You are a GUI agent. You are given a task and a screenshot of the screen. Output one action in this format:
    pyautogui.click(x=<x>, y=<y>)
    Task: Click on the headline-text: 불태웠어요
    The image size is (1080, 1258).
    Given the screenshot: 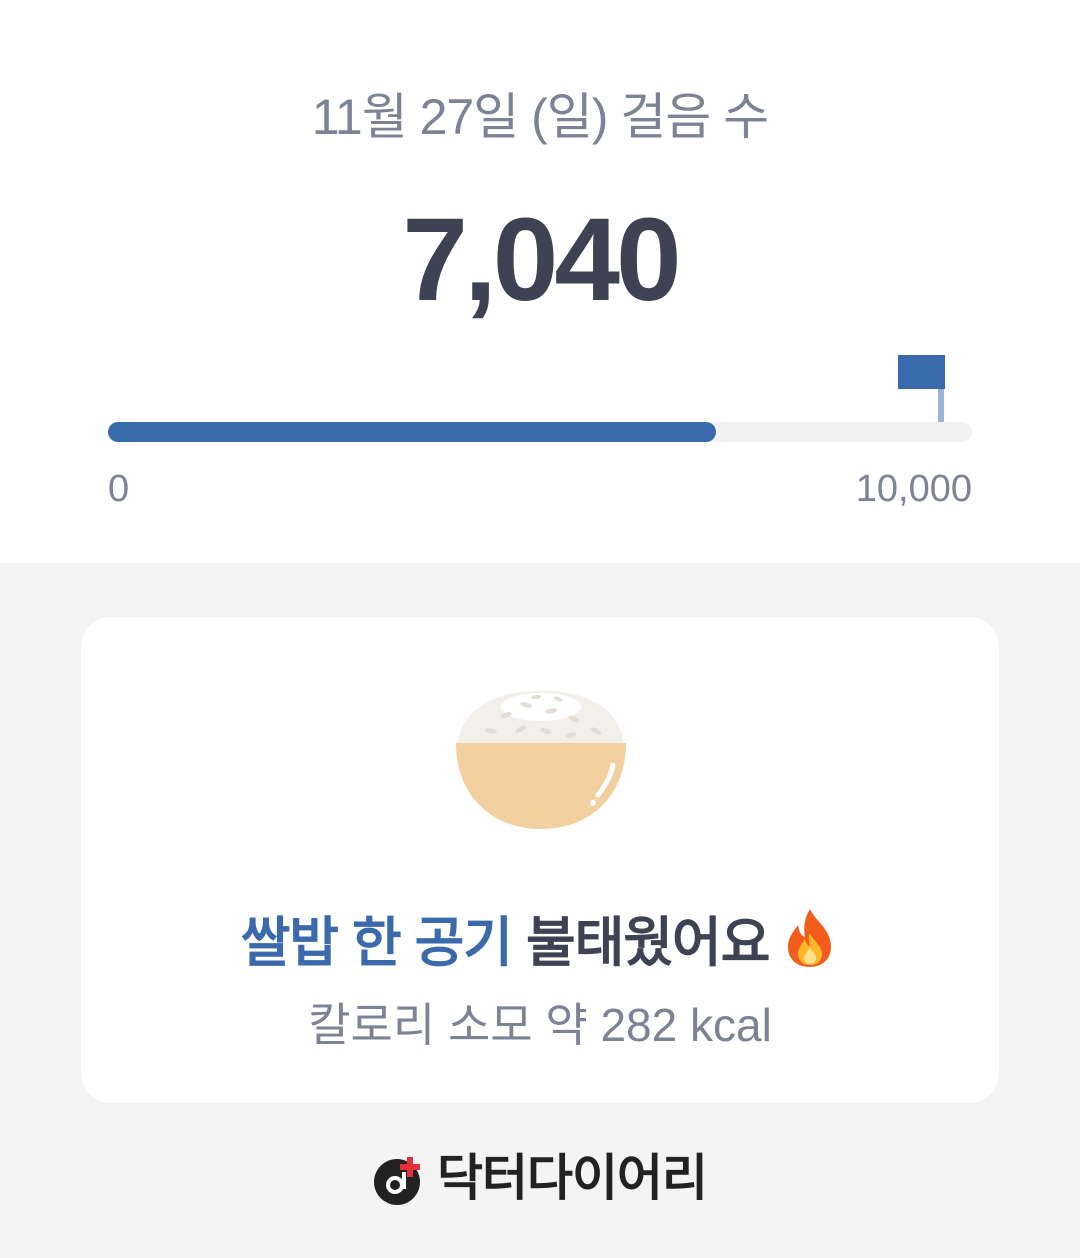 What is the action you would take?
    pyautogui.click(x=648, y=943)
    